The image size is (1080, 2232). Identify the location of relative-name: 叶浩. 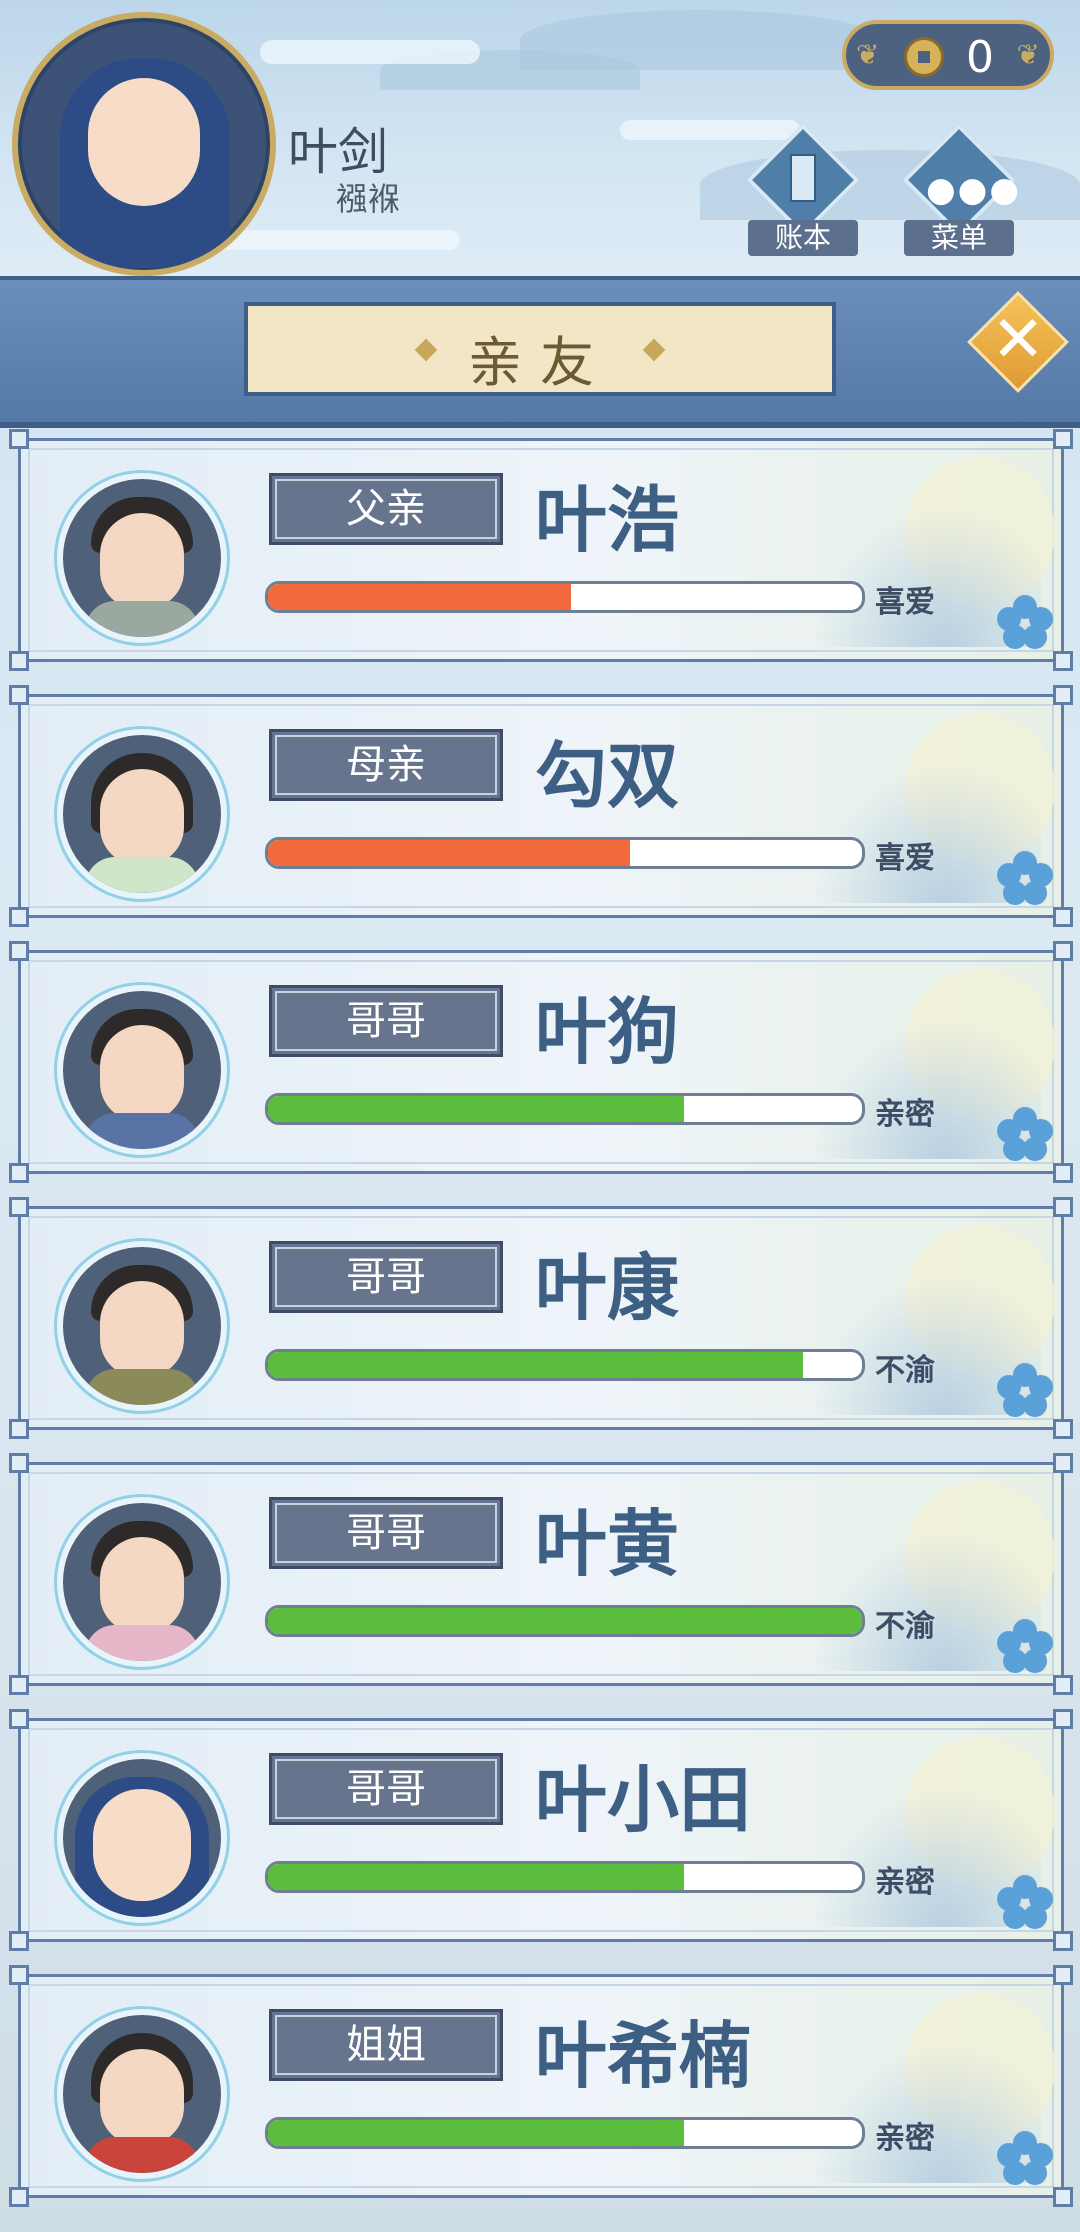
(607, 520).